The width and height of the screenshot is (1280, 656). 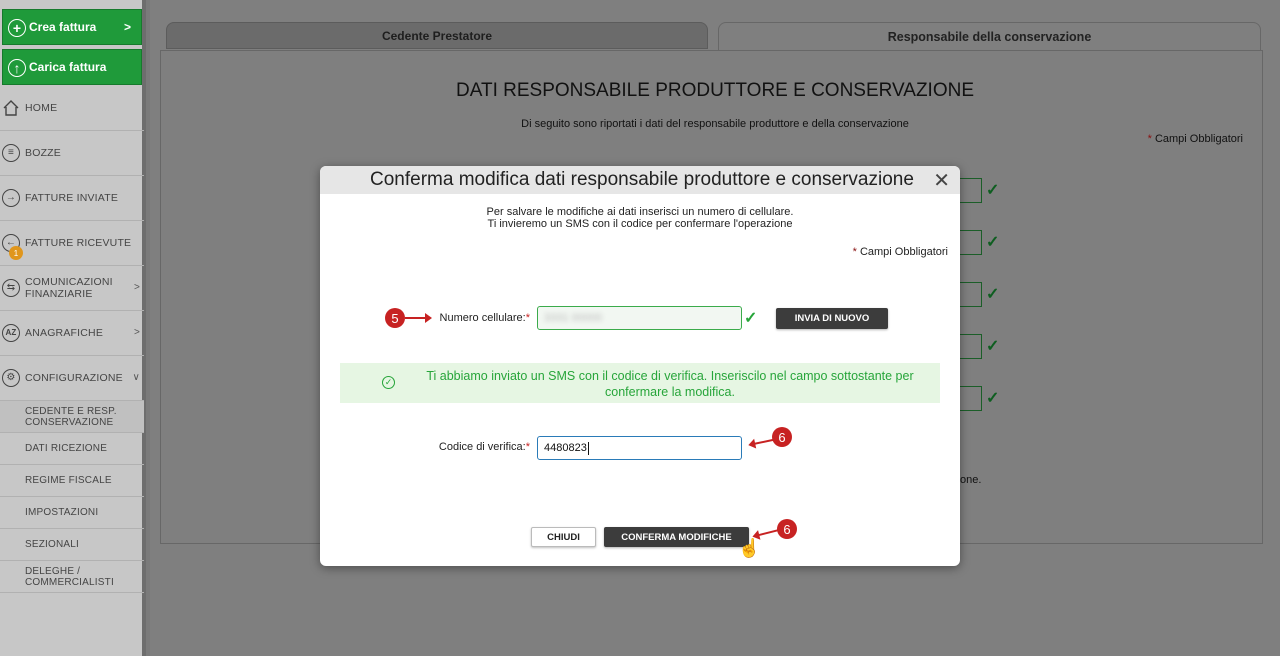 I want to click on sidebar-subitem-label: CEDENTE E RESP. CONSERVAZIONE, so click(x=71, y=416).